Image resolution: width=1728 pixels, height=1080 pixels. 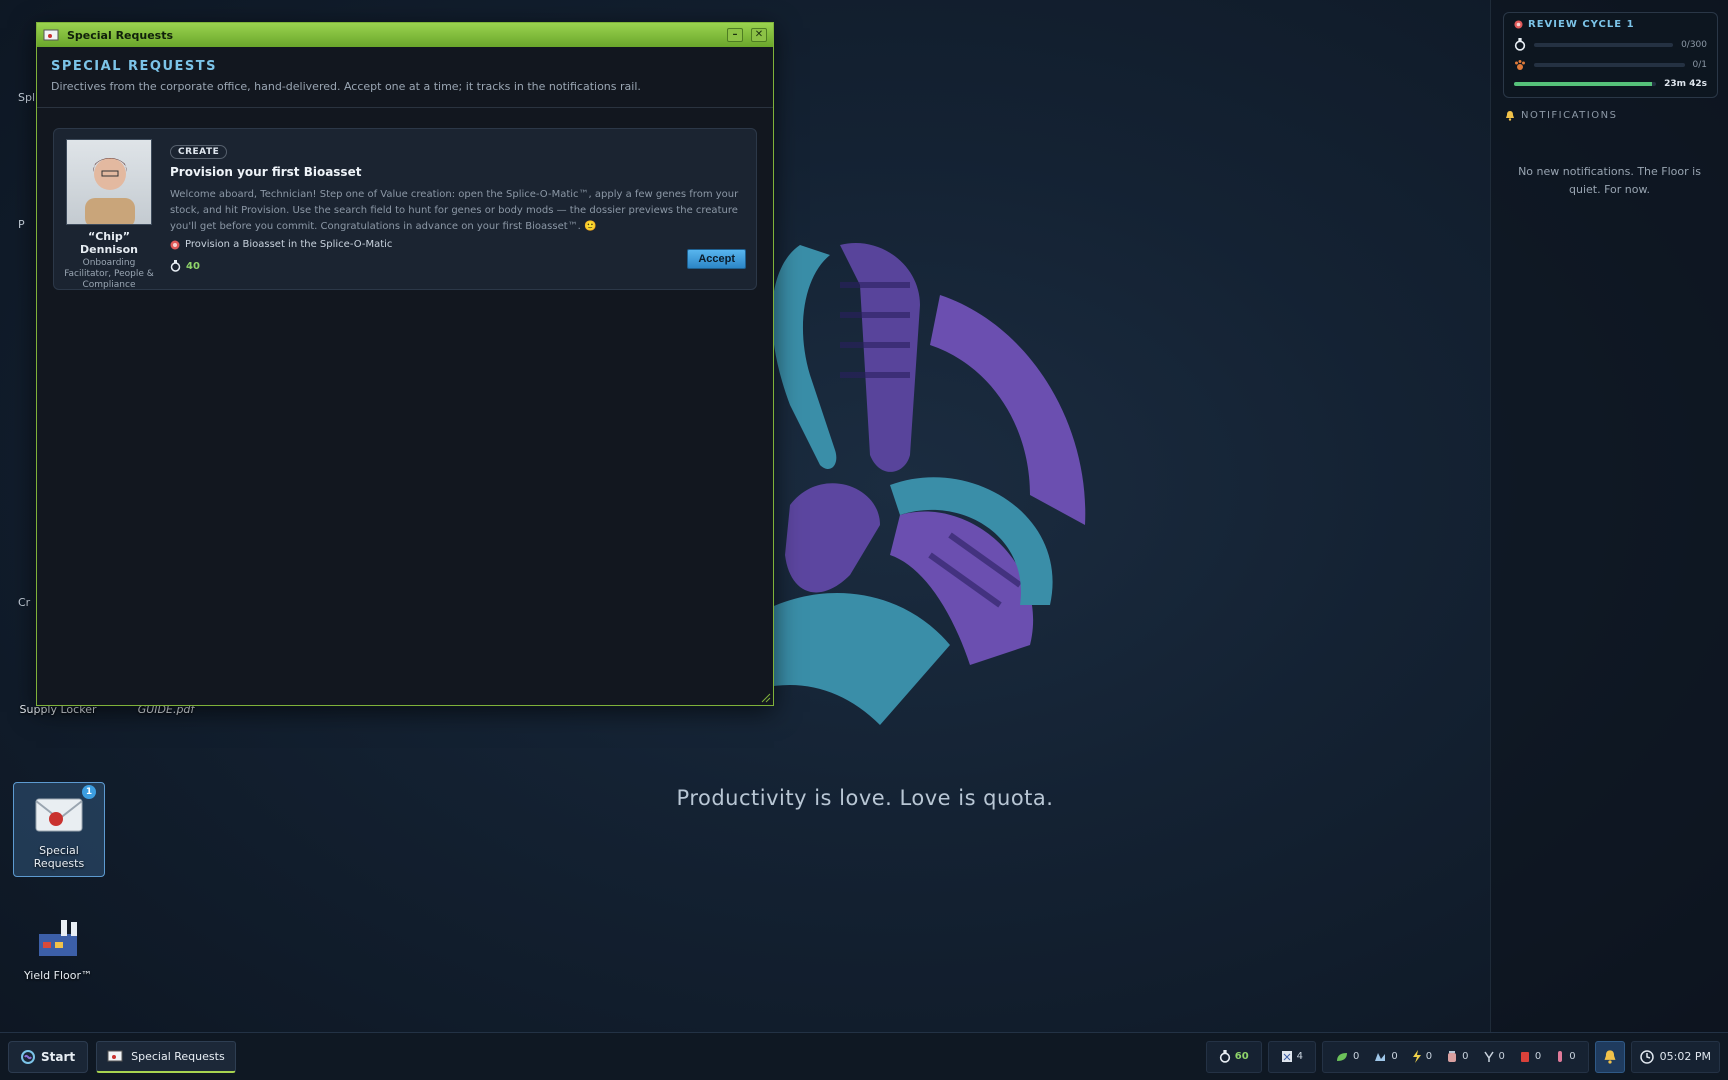 I want to click on vial-icon, so click(x=1560, y=1056).